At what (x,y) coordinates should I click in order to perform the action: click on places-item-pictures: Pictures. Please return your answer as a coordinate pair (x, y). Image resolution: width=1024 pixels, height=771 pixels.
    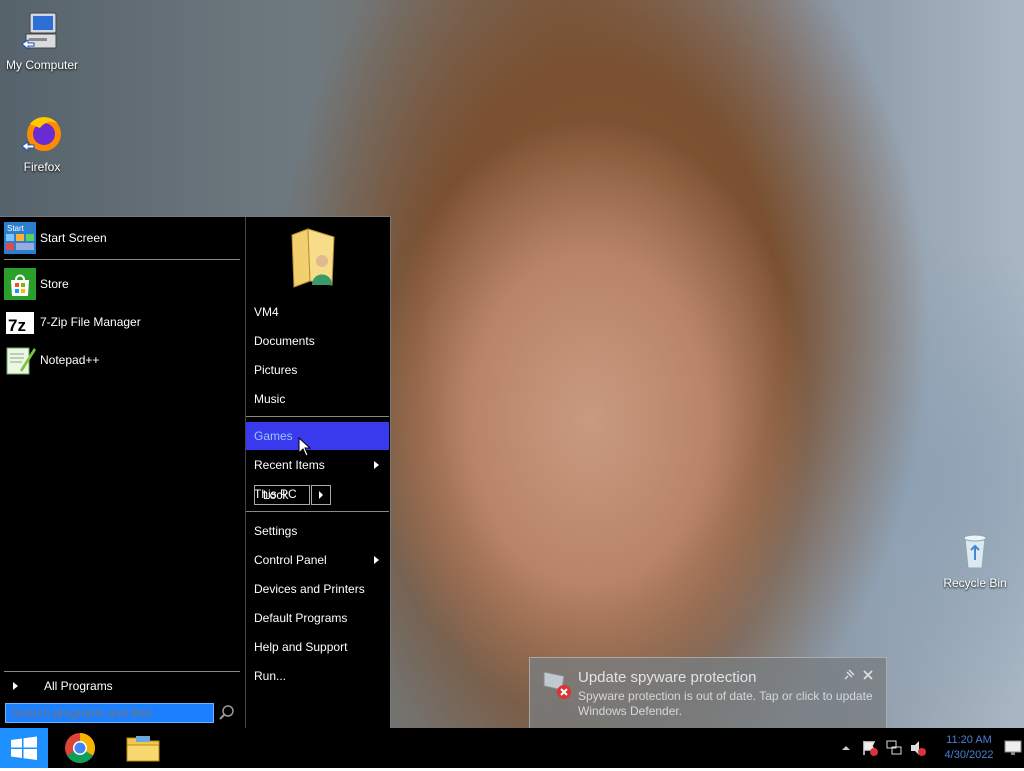
    Looking at the image, I should click on (317, 370).